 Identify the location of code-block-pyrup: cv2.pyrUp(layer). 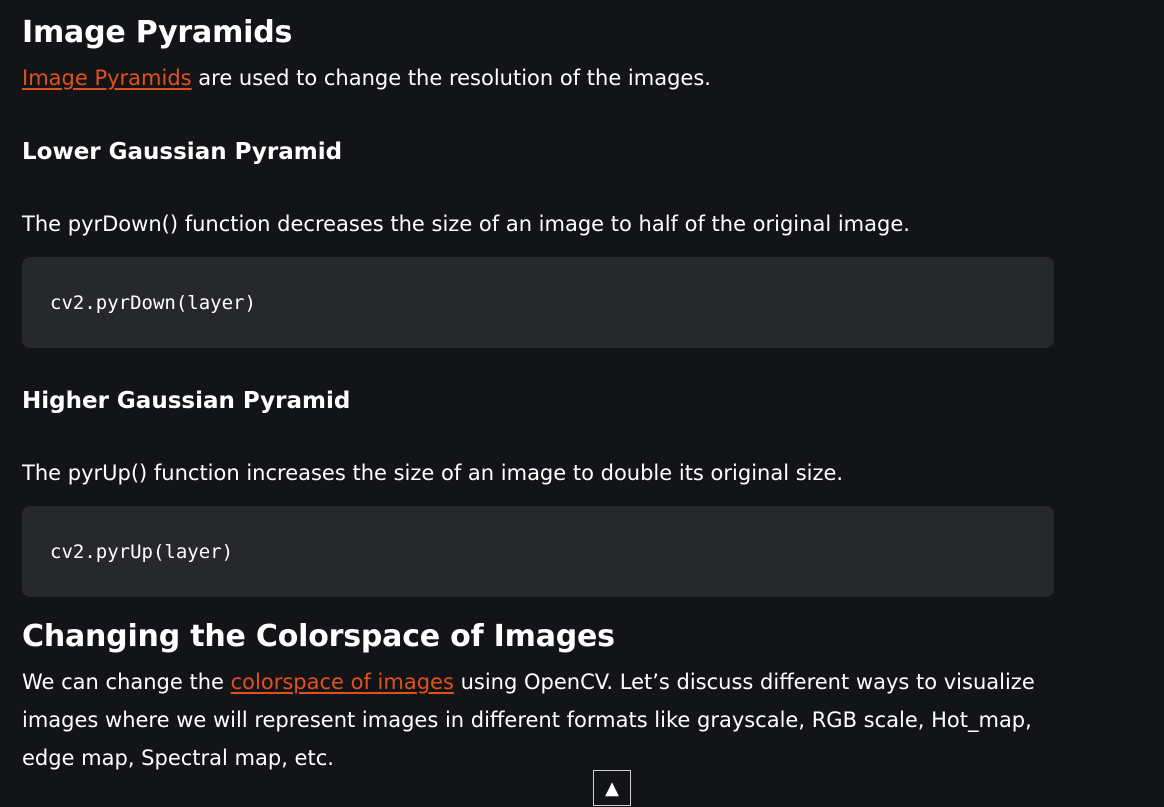
(538, 551).